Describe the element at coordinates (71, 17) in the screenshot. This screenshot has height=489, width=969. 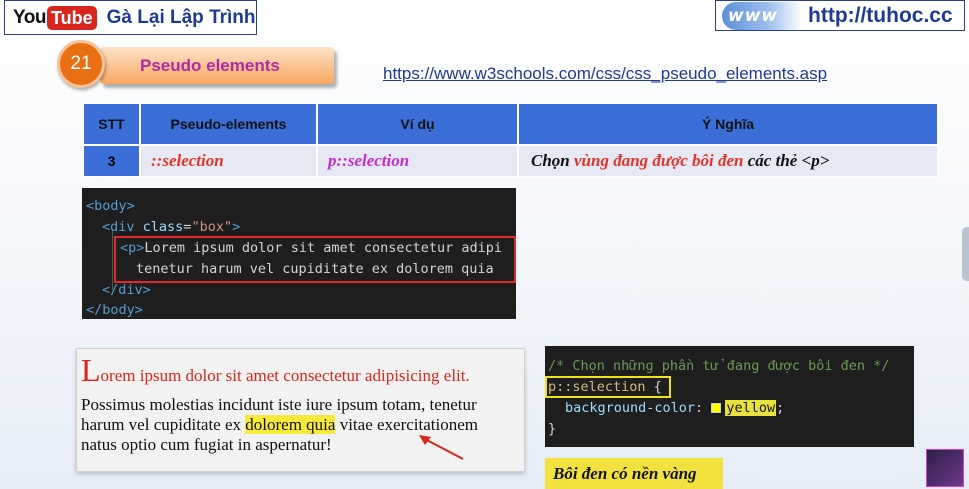
I see `youtube-logo-tube: Tube` at that location.